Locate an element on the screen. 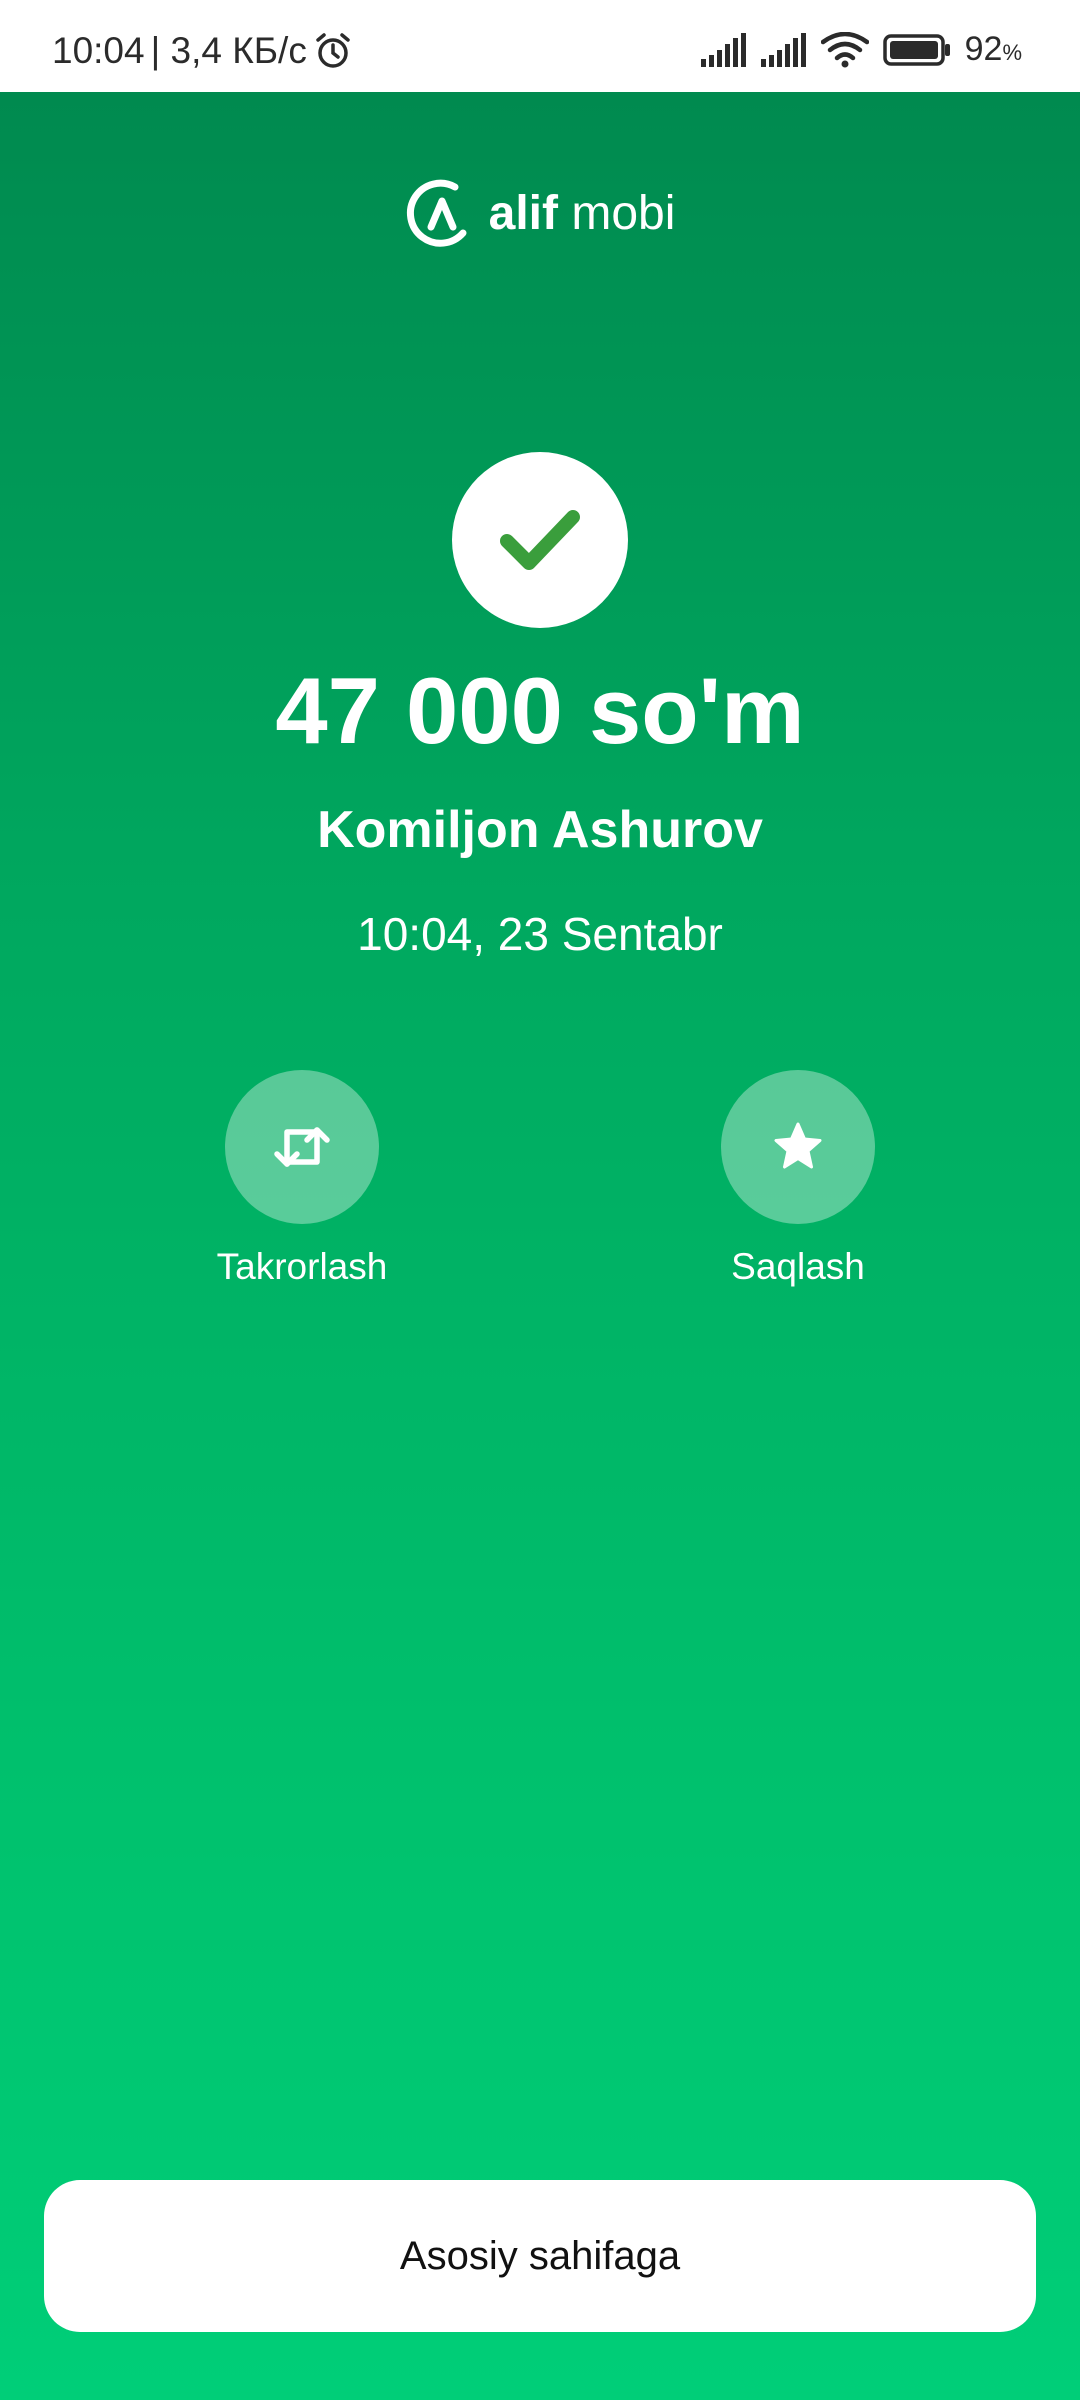 The width and height of the screenshot is (1080, 2400). status-right: 92% is located at coordinates (861, 49).